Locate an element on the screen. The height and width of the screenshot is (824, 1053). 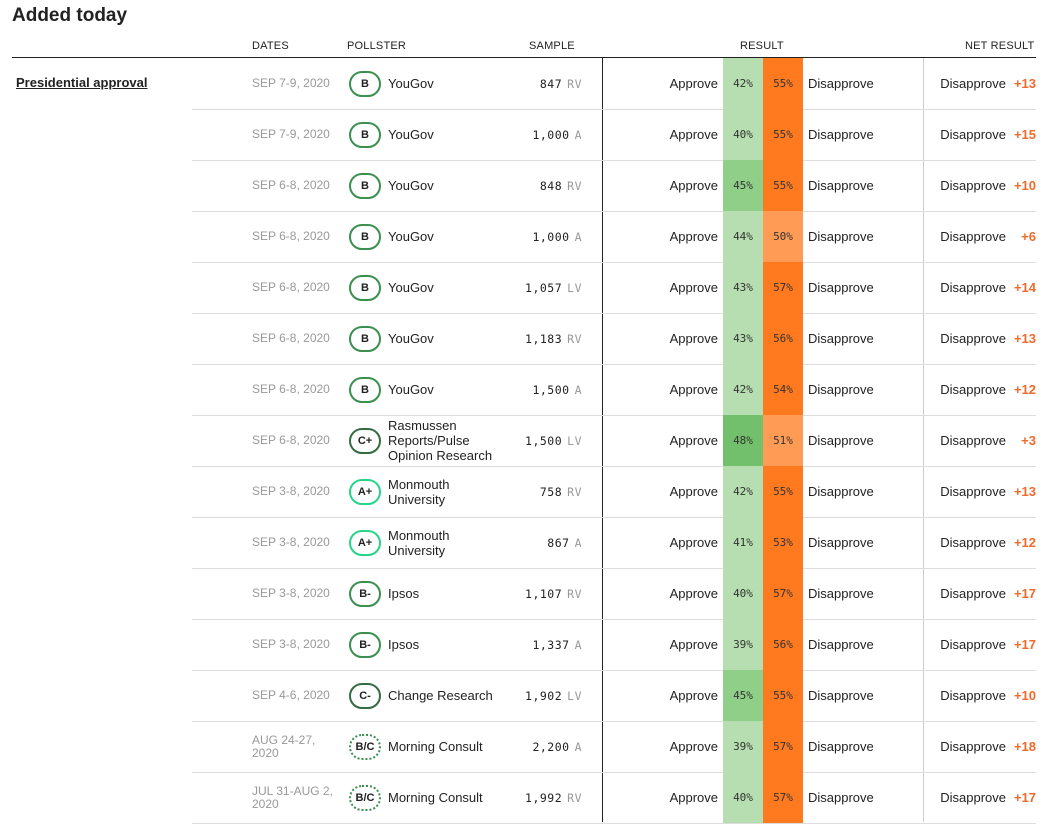
approve-percent: 42% is located at coordinates (743, 83).